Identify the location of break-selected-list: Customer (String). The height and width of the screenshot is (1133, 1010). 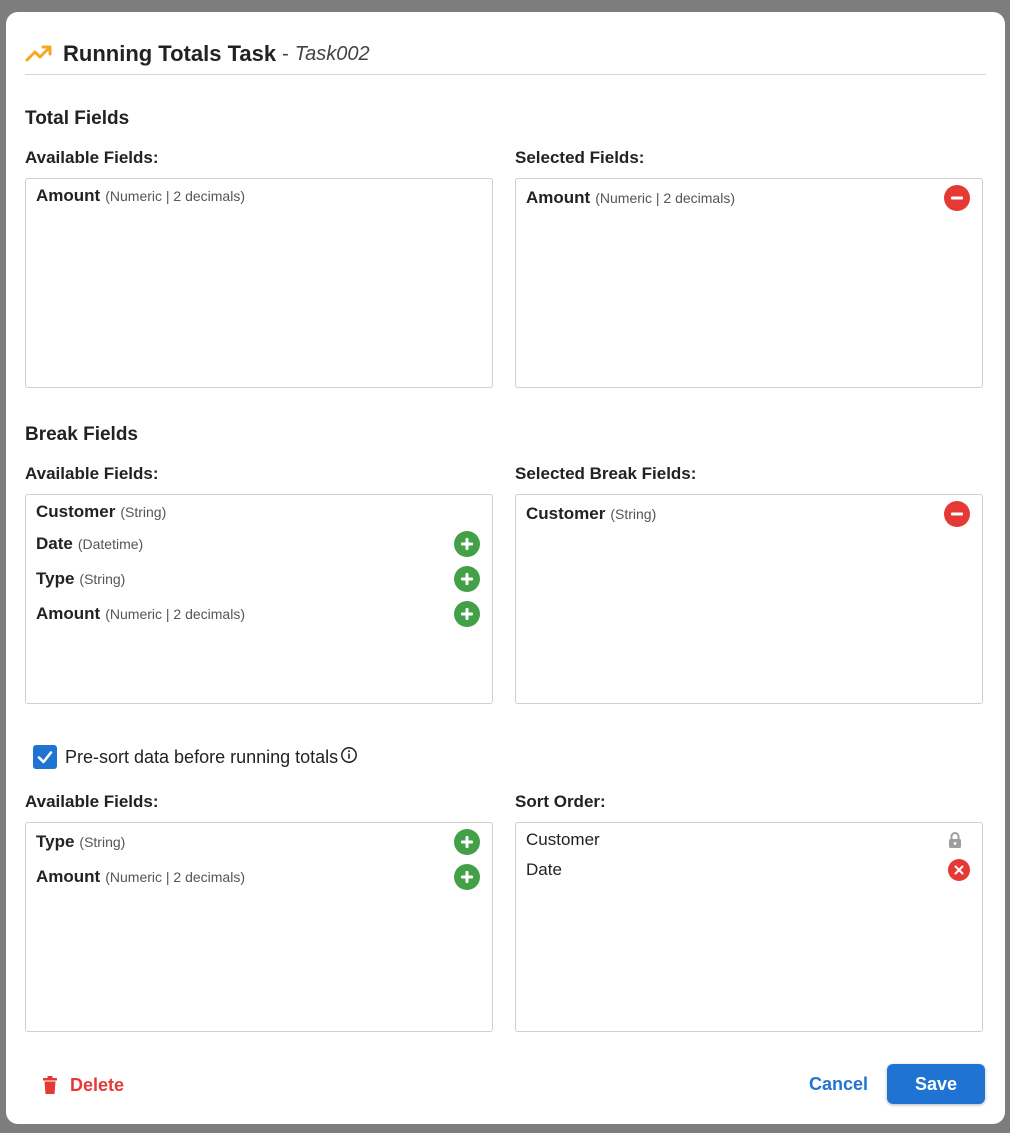
(749, 599).